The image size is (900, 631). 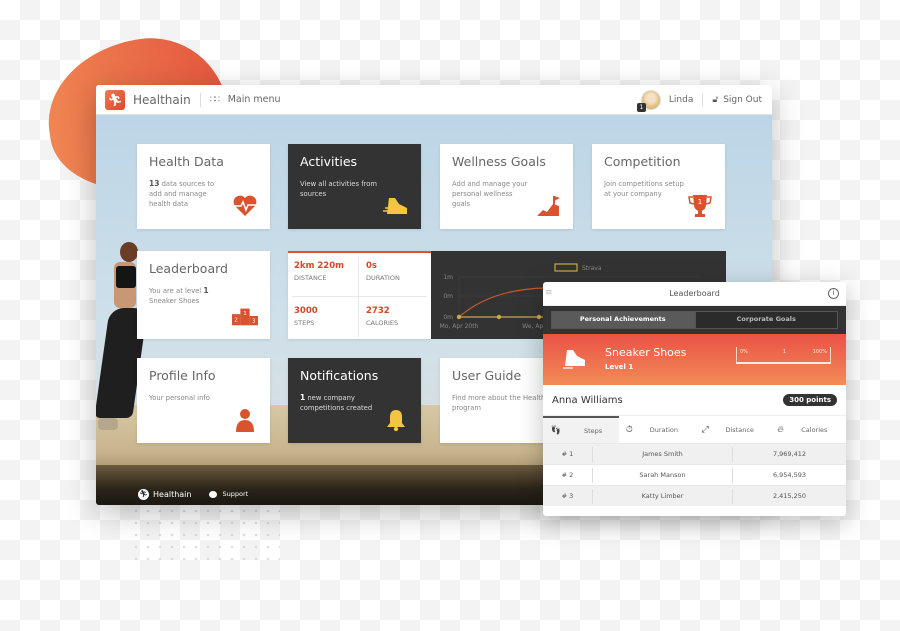 I want to click on chat-bubble-icon, so click(x=213, y=494).